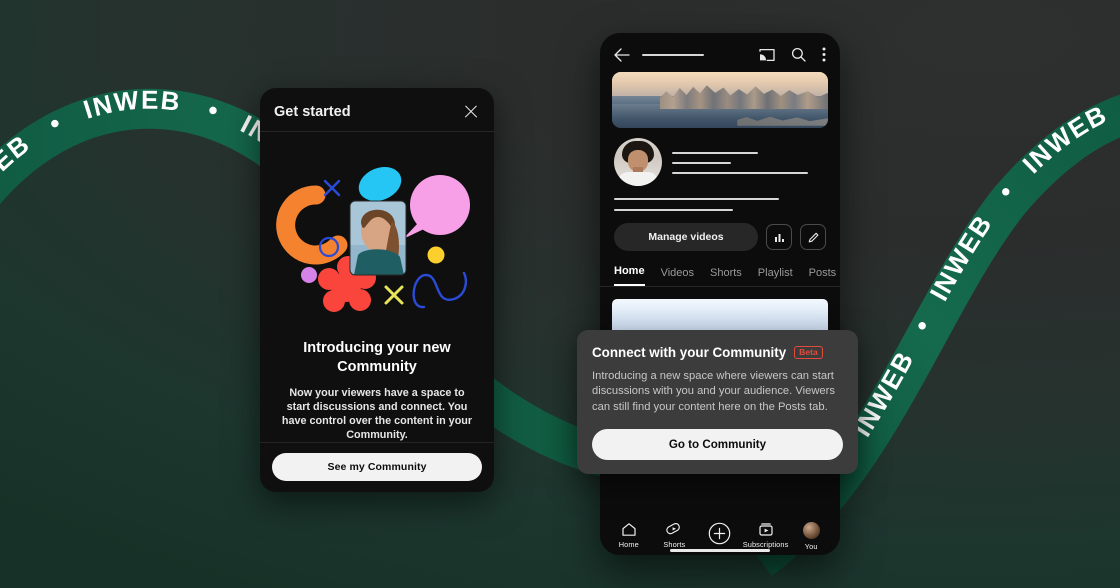 The image size is (1120, 588). I want to click on nav-item-create, so click(720, 535).